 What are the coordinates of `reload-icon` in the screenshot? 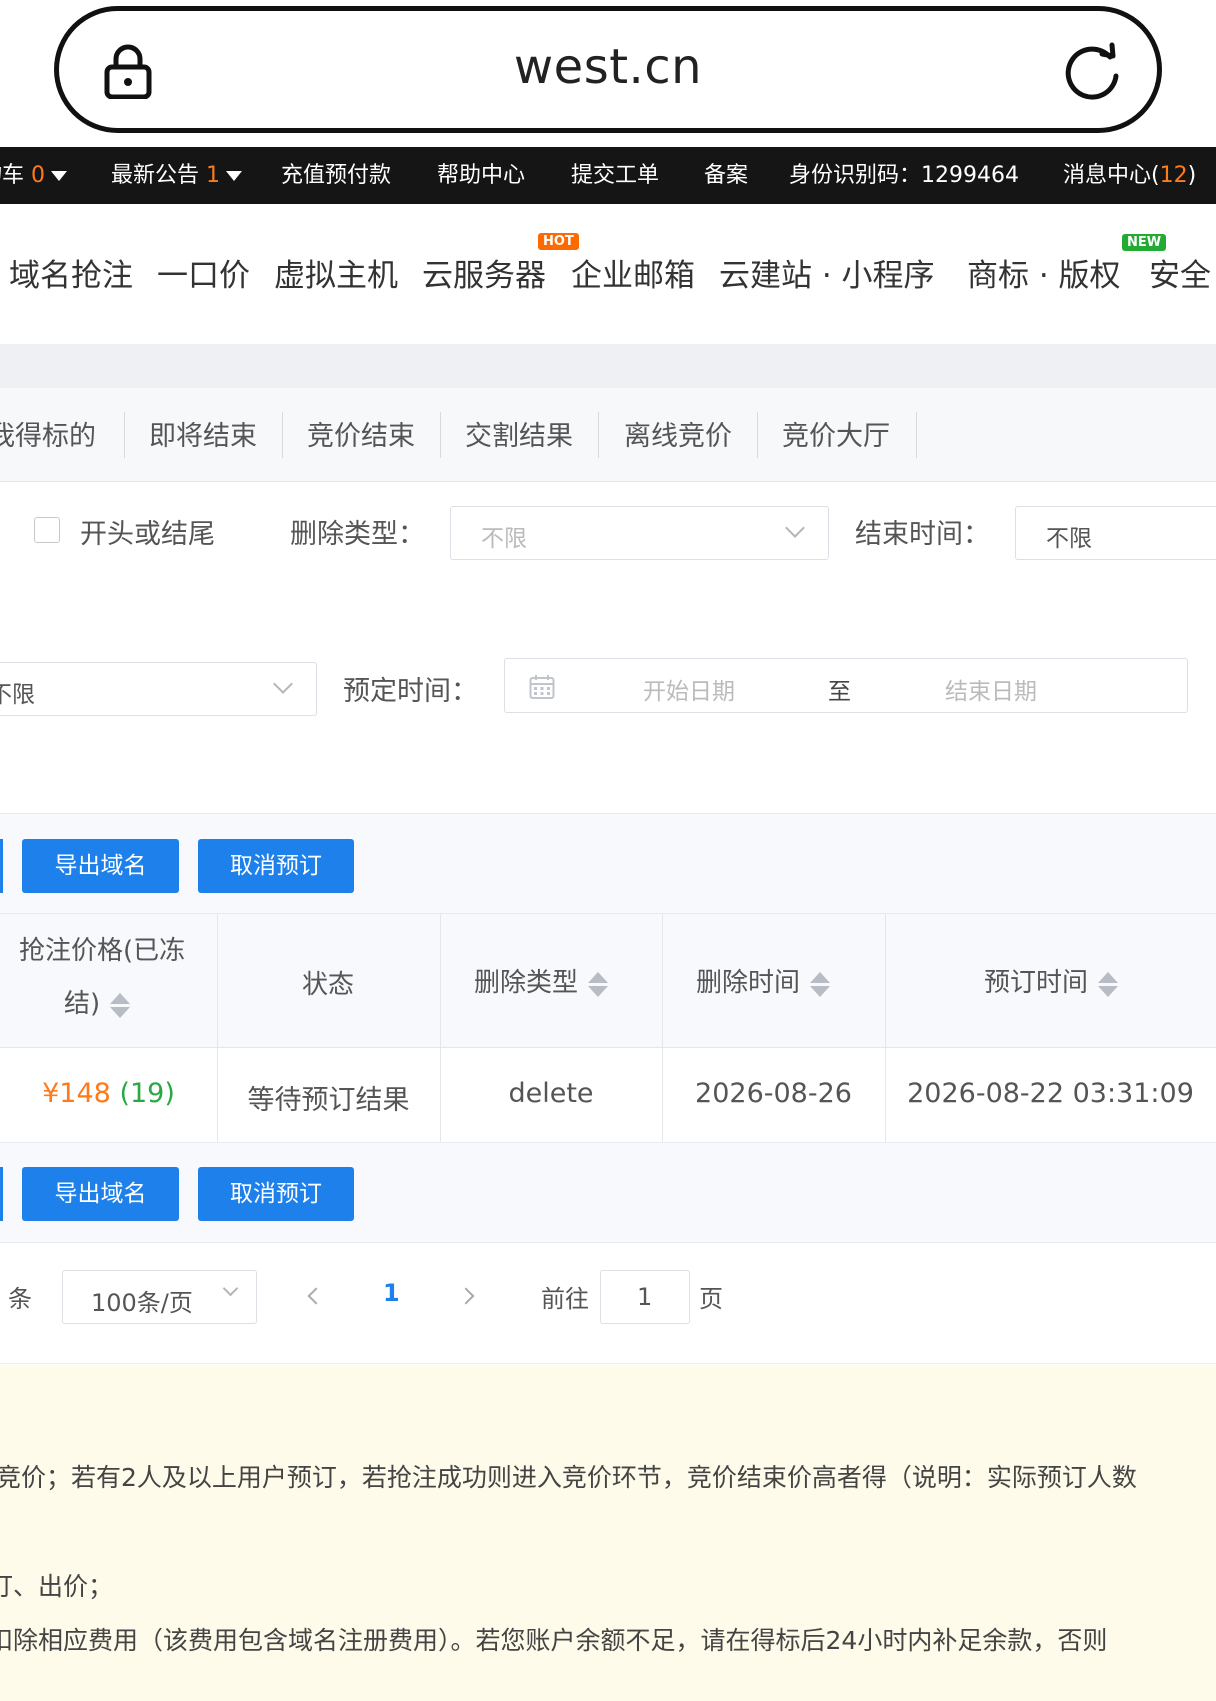 It's located at (1092, 71).